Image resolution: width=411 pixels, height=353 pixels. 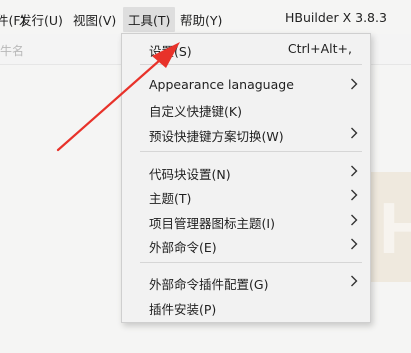 I want to click on menu-item-label: 外部命令插件配置(G), so click(x=209, y=284).